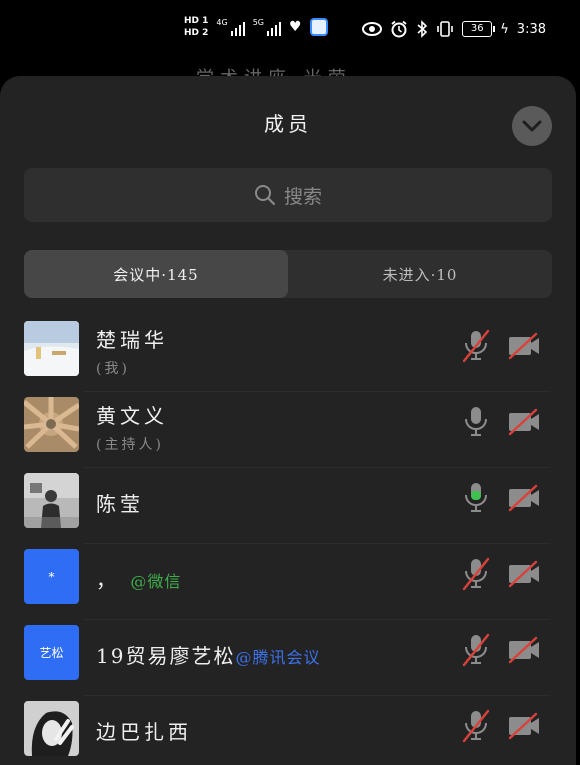 The width and height of the screenshot is (580, 765). What do you see at coordinates (132, 340) in the screenshot?
I see `member-name: 楚瑞华` at bounding box center [132, 340].